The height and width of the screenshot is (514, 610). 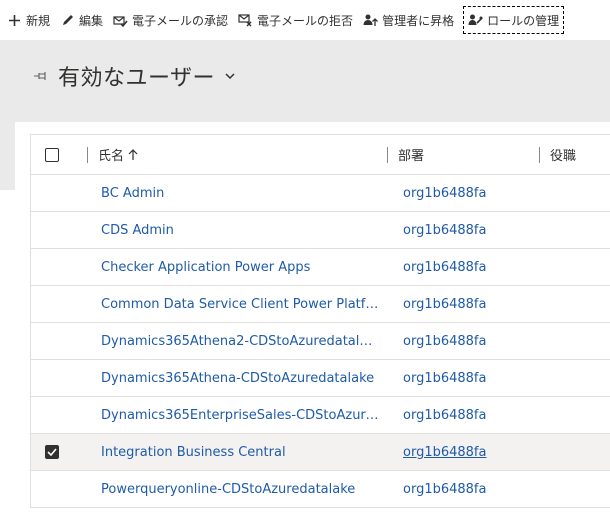 I want to click on manage-roles-button: ロールの管理, so click(x=514, y=20).